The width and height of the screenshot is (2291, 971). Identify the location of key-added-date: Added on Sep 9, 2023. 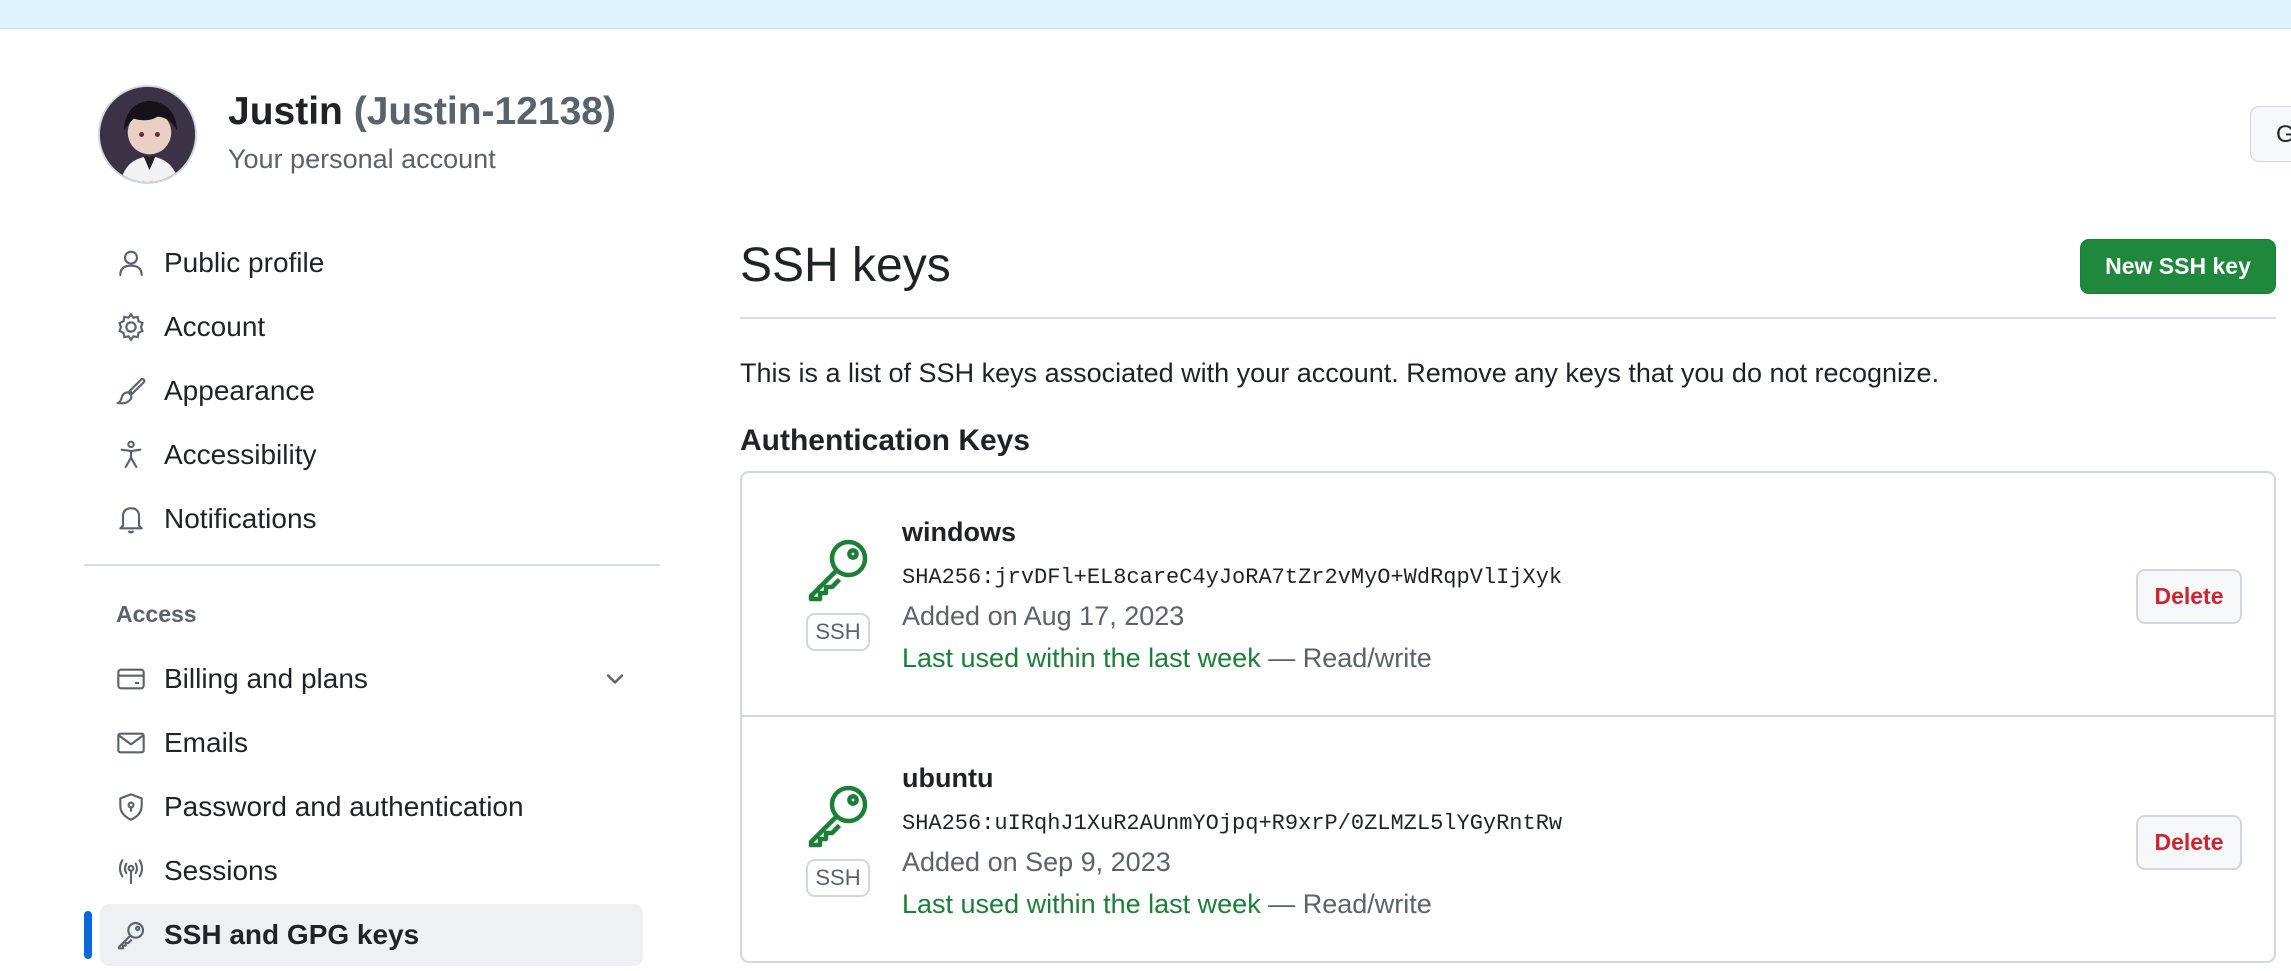
(1036, 862).